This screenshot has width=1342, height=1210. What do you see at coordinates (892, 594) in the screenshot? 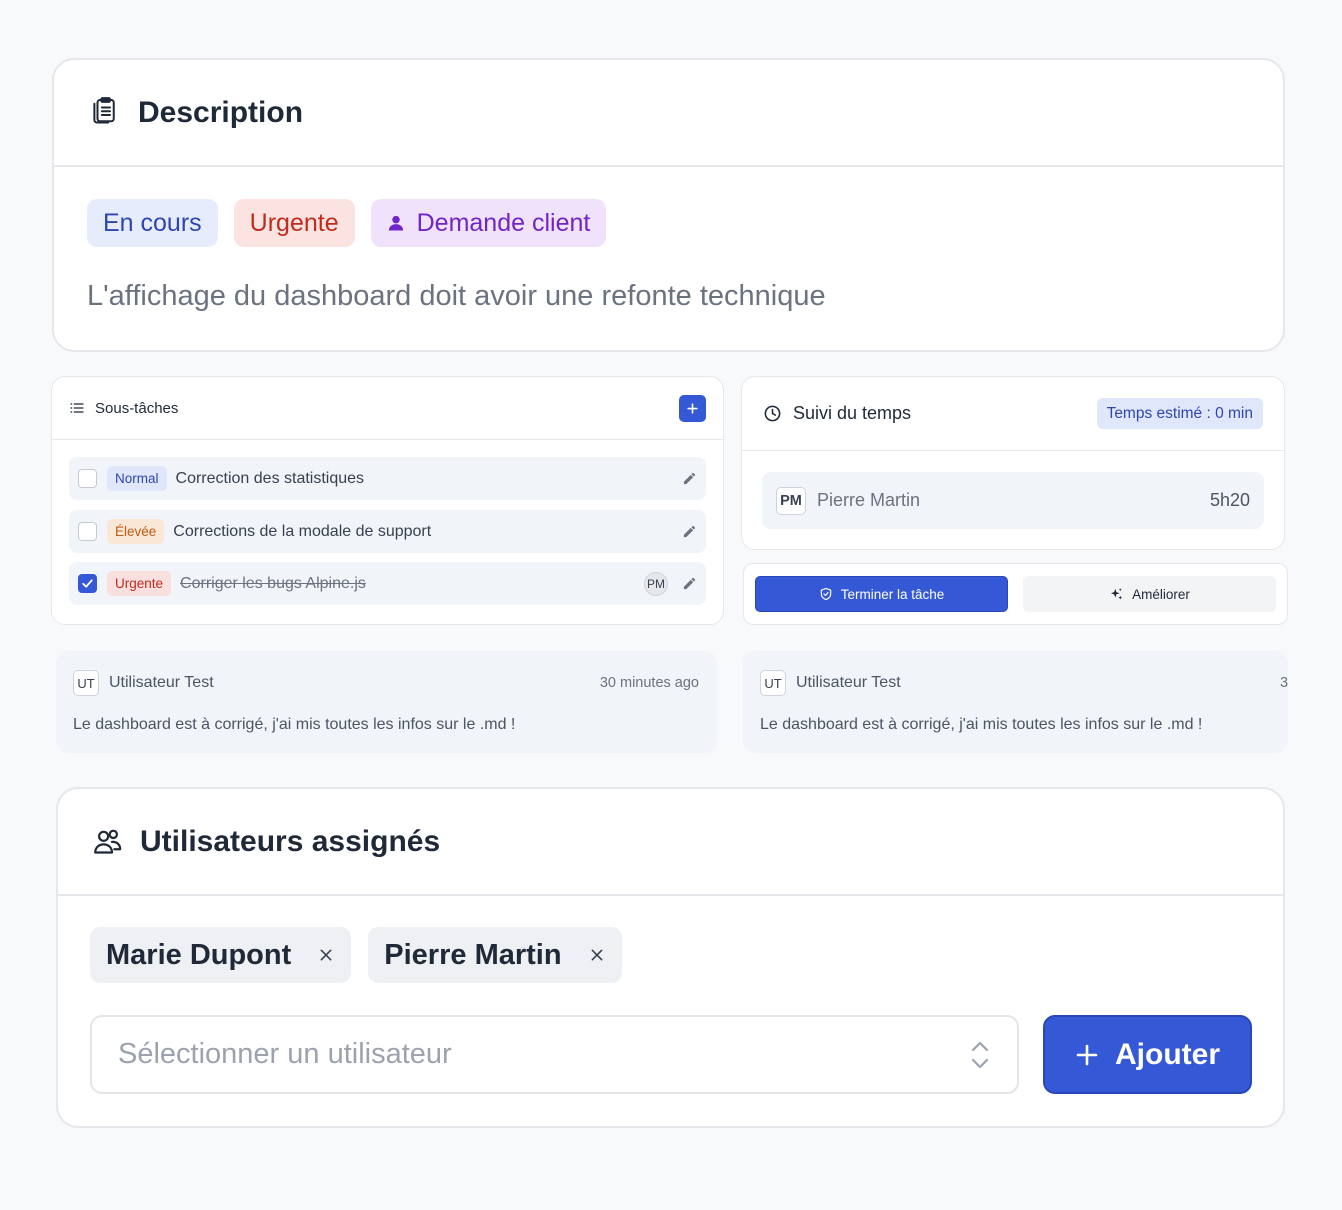
I see `finish-task-label: Terminer la tâche` at bounding box center [892, 594].